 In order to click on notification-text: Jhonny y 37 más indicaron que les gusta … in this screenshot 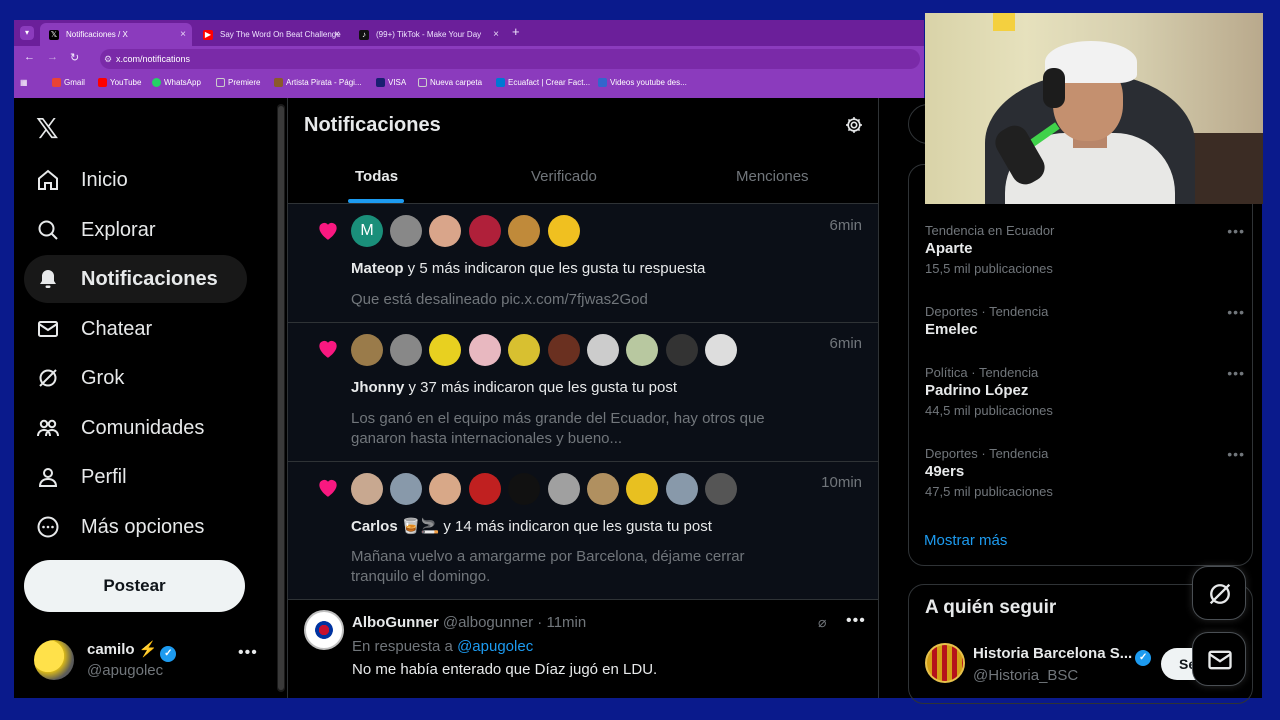, I will do `click(601, 387)`.